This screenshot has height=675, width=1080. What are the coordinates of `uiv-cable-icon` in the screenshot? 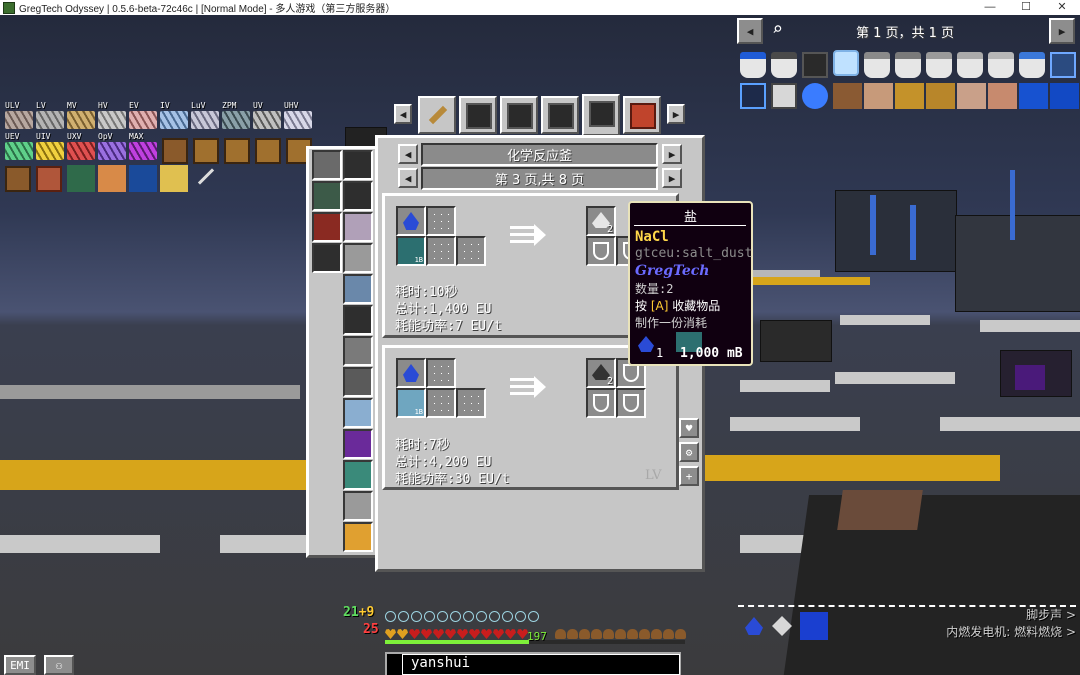 It's located at (50, 151).